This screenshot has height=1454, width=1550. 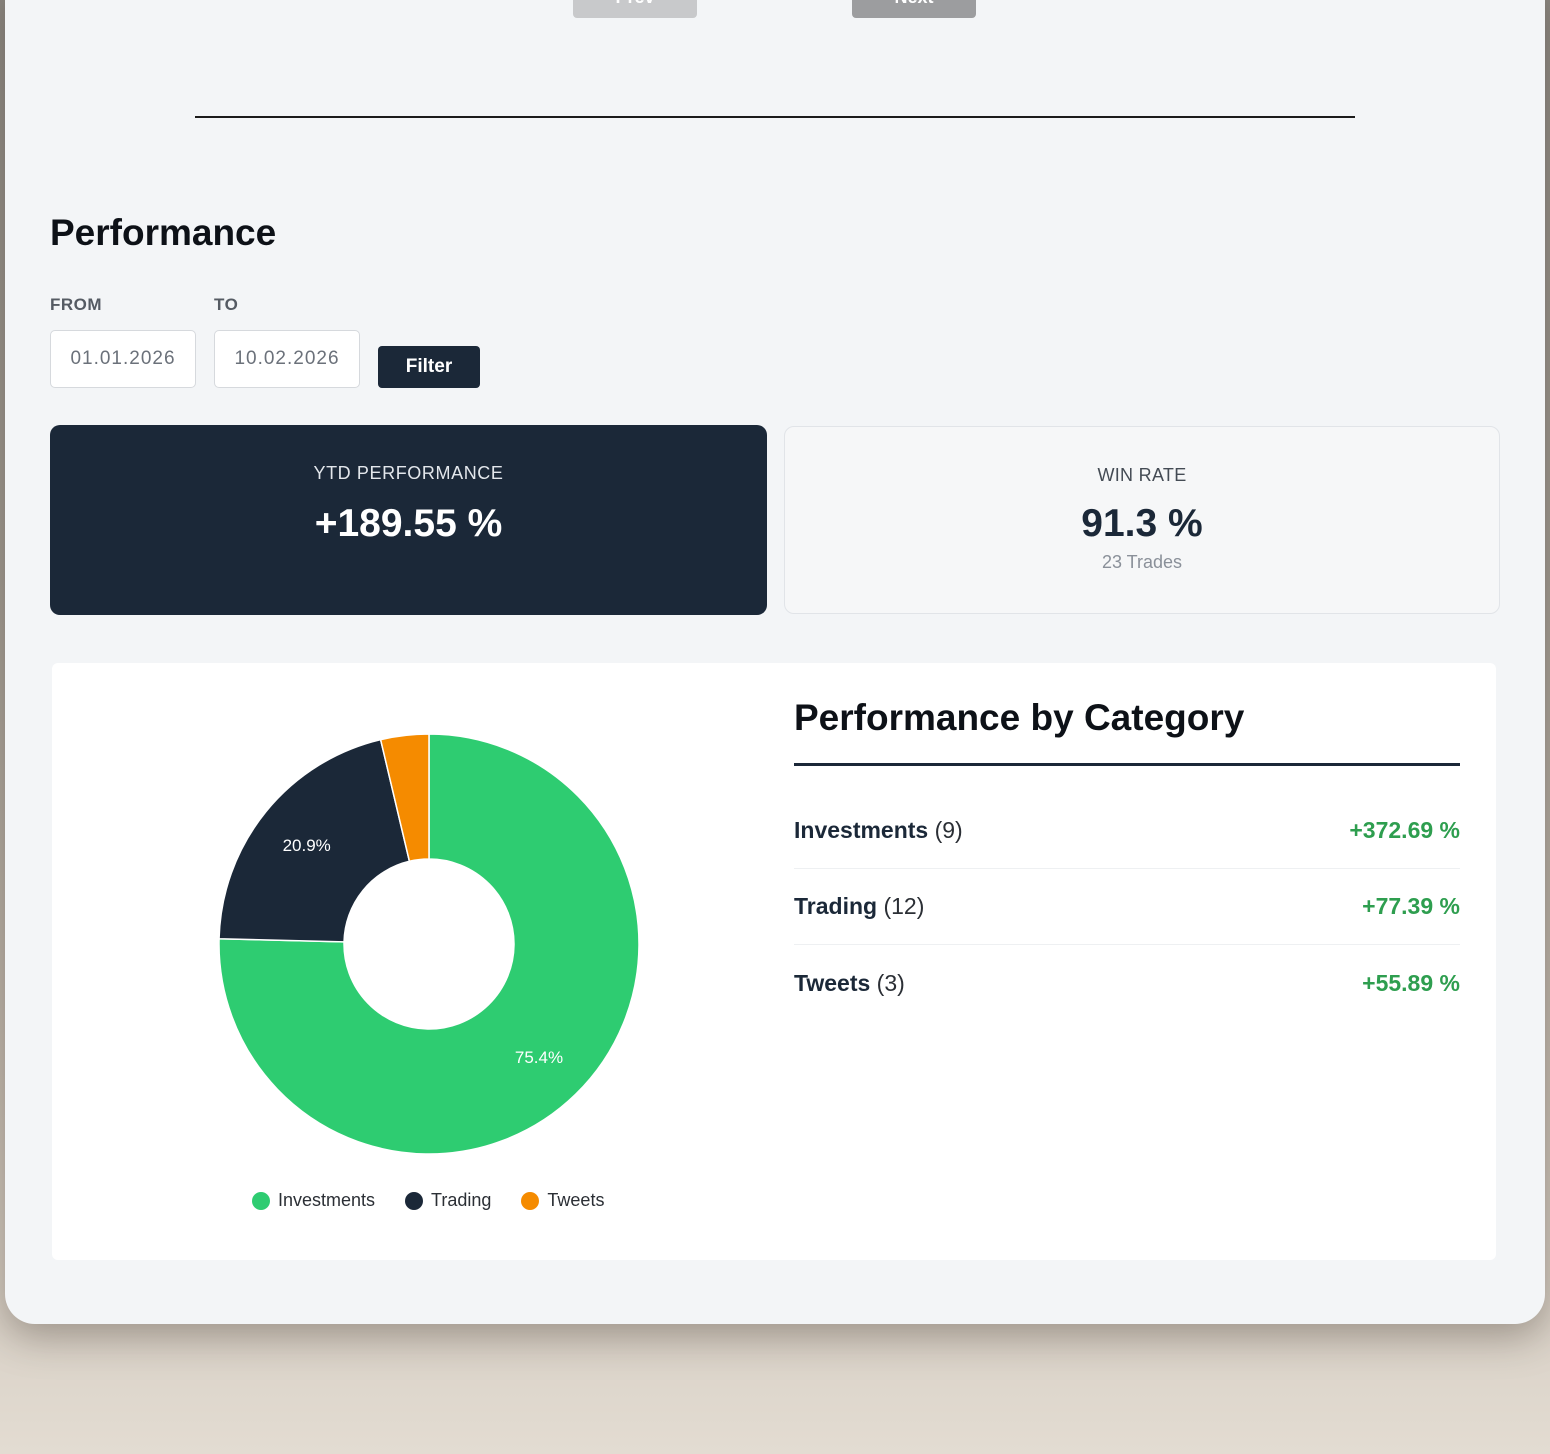 I want to click on category-rule, so click(x=1127, y=764).